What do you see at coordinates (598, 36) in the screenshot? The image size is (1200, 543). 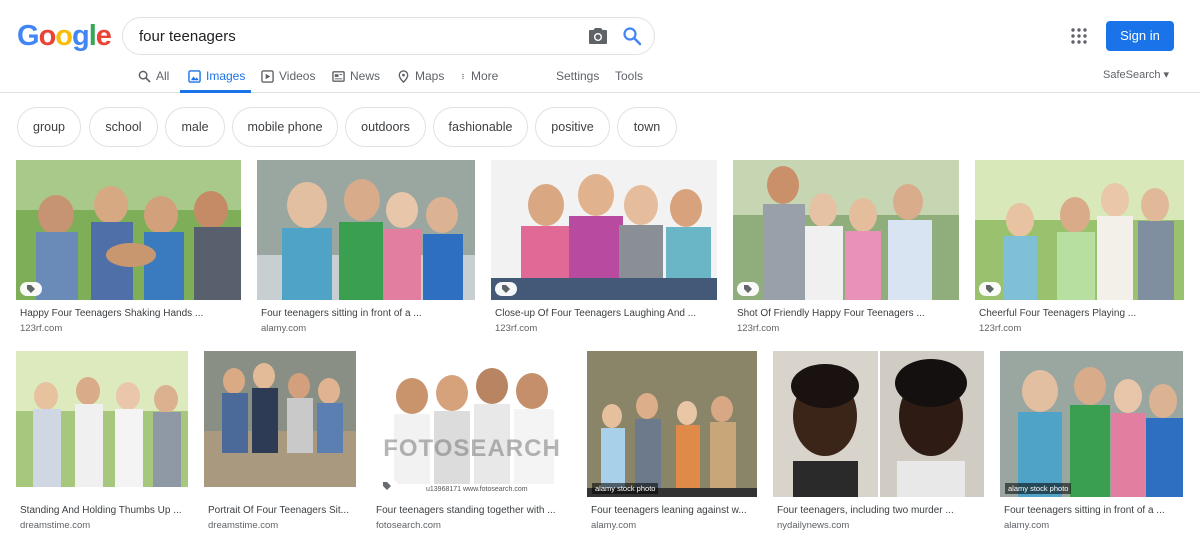 I see `camera-icon` at bounding box center [598, 36].